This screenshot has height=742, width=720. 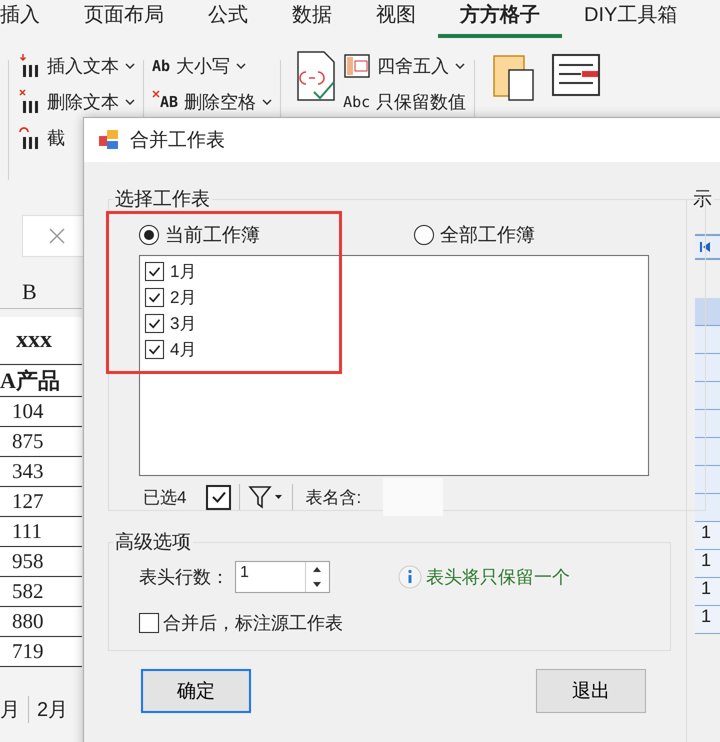 What do you see at coordinates (76, 66) in the screenshot?
I see `ribbon-button: 插入文本` at bounding box center [76, 66].